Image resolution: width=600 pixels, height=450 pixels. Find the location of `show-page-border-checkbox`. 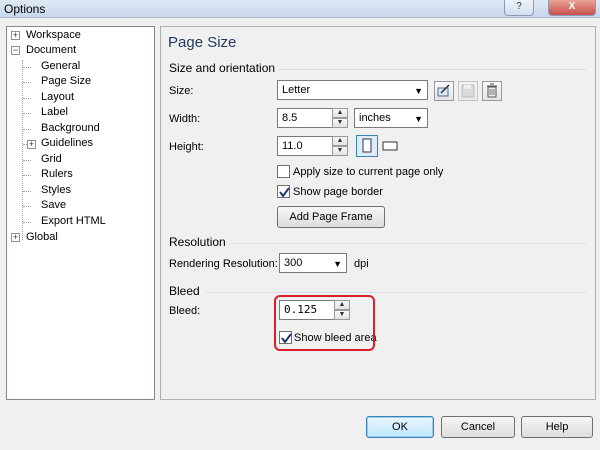

show-page-border-checkbox is located at coordinates (283, 191).